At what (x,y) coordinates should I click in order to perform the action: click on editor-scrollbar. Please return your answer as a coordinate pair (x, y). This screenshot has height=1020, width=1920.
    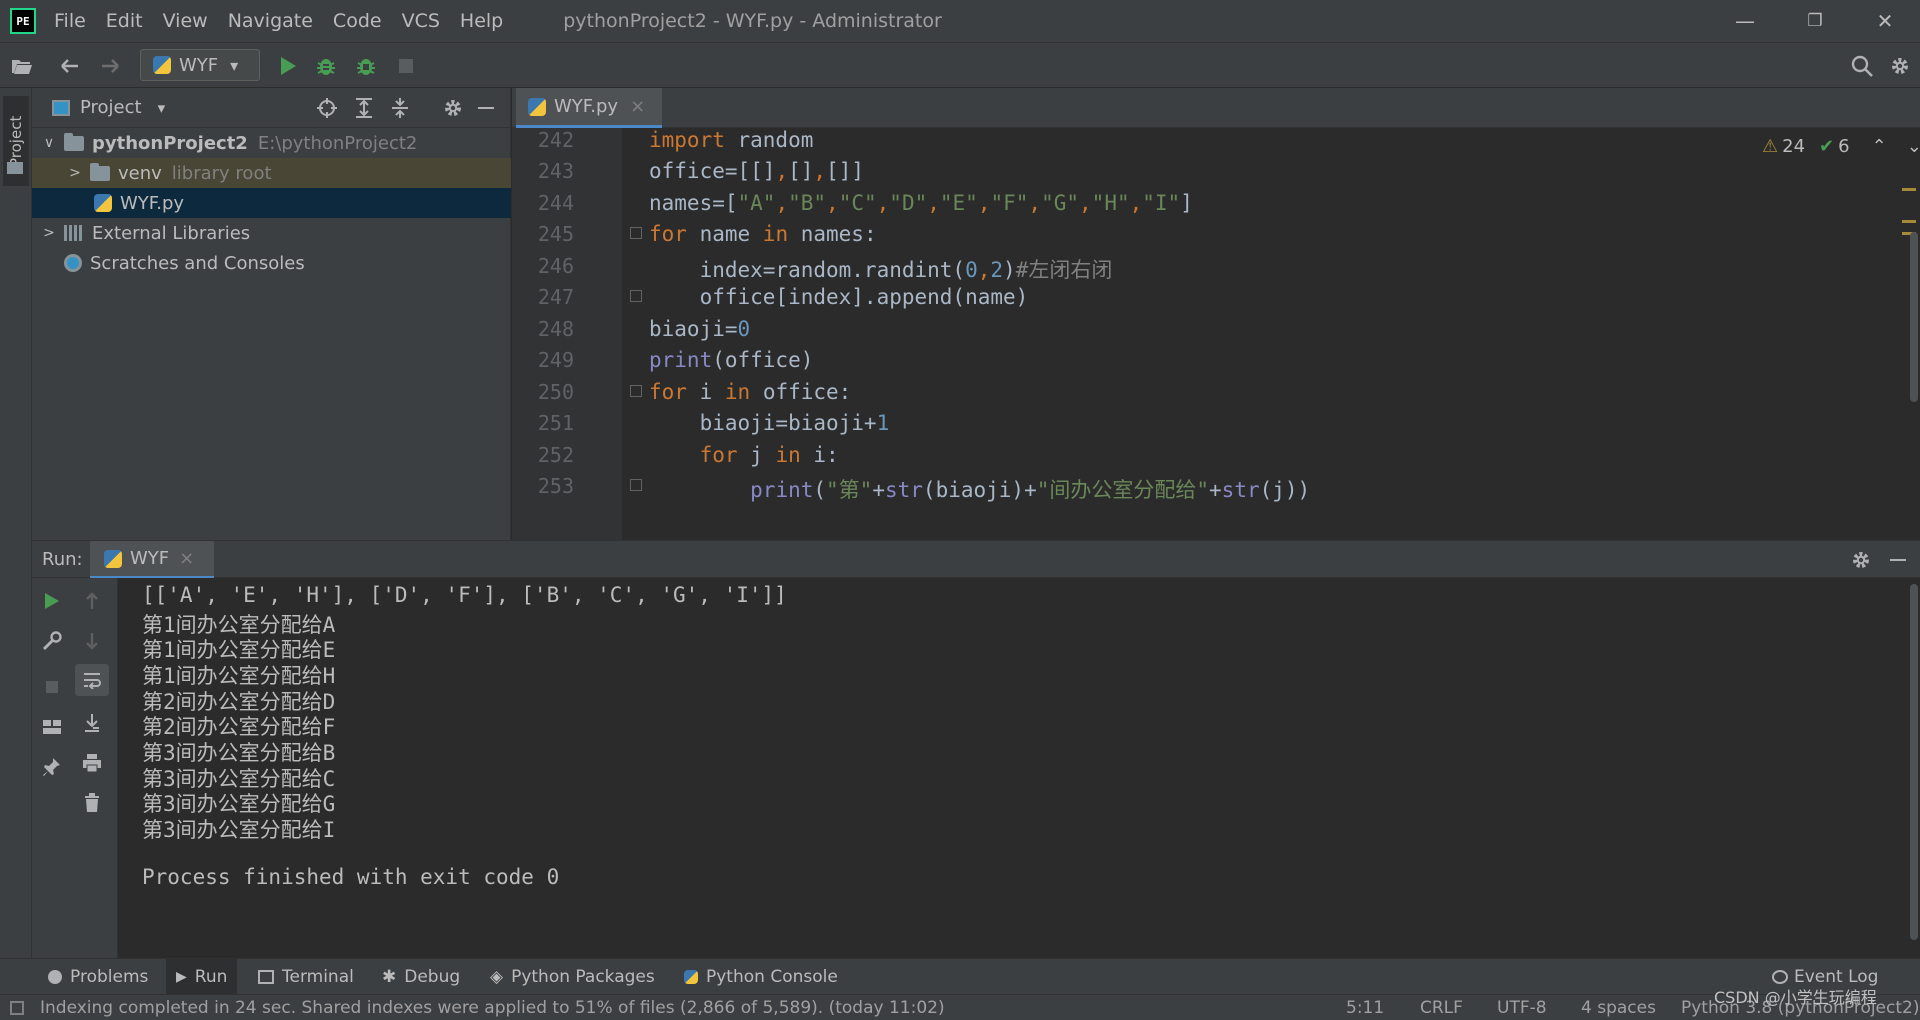
    Looking at the image, I should click on (1914, 317).